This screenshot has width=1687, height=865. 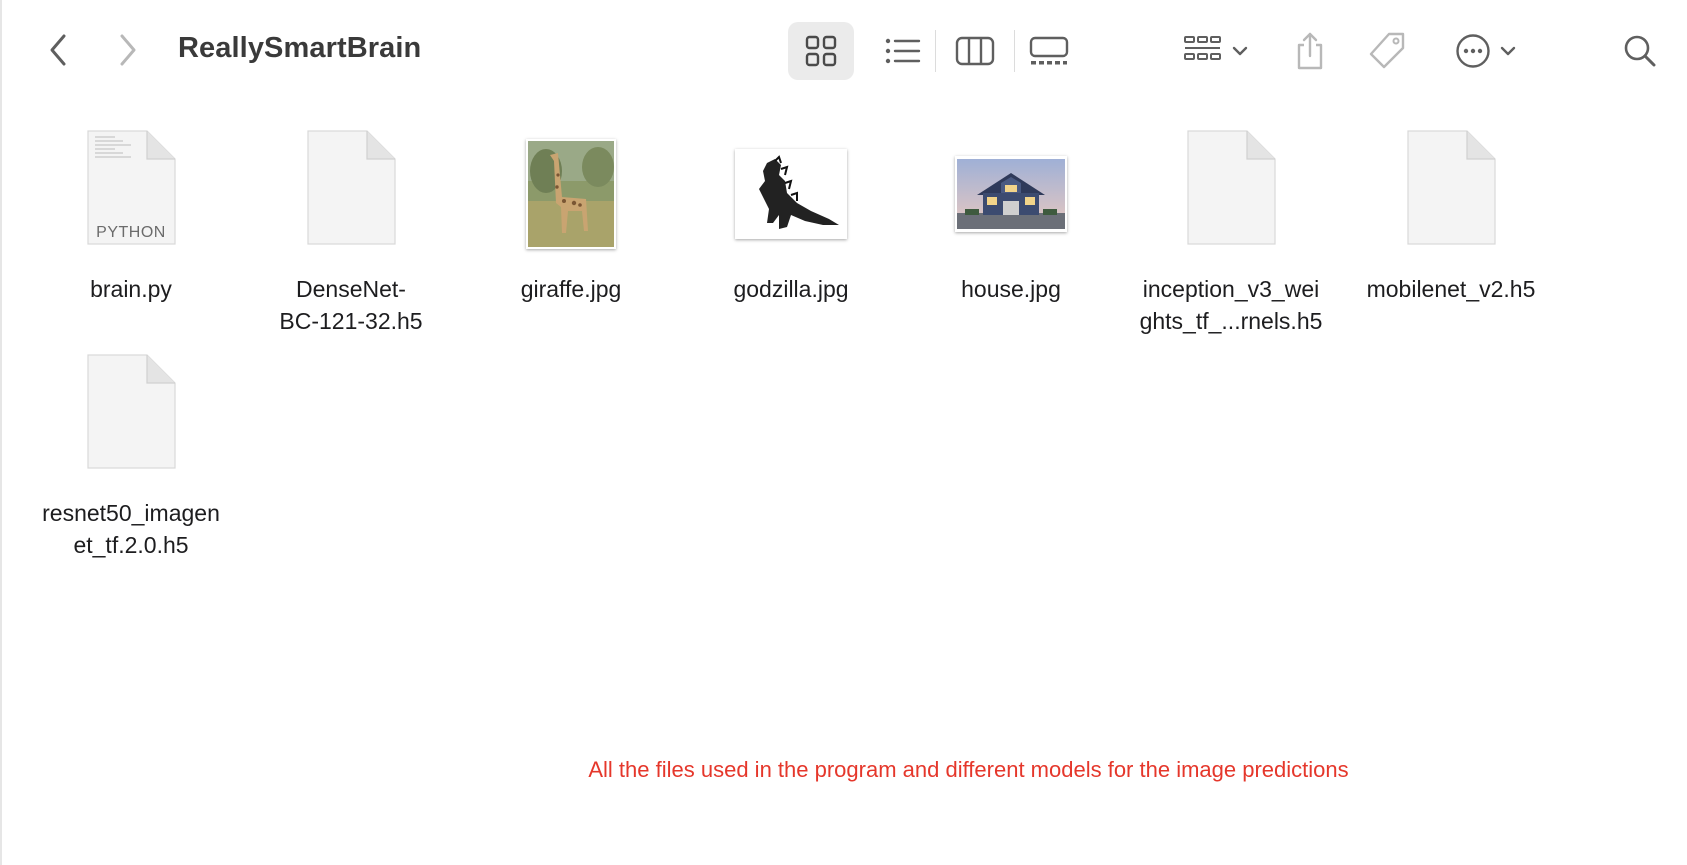 I want to click on list-icon, so click(x=903, y=51).